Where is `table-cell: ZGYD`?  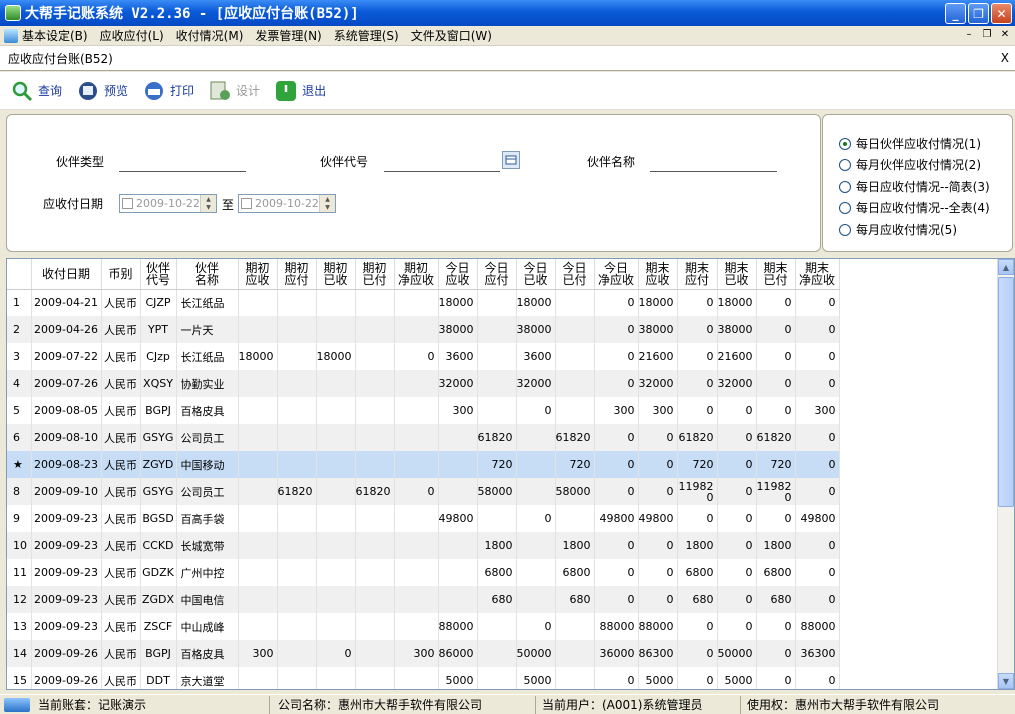
table-cell: ZGYD is located at coordinates (158, 464).